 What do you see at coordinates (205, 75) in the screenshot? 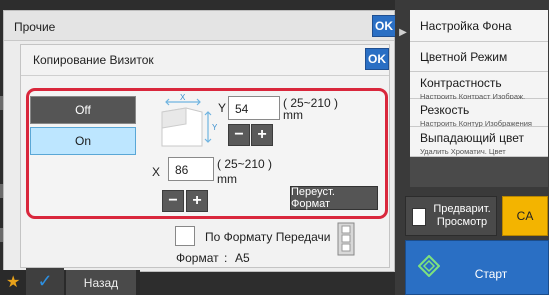
I see `divider` at bounding box center [205, 75].